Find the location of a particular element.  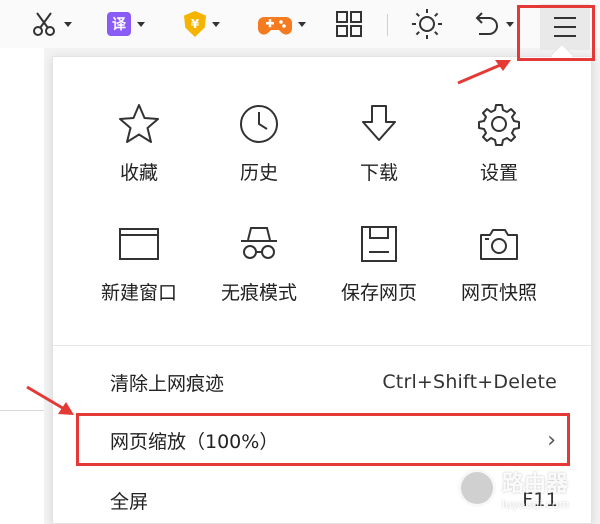

watermark: 路由器 luyouqi.com is located at coordinates (528, 488).